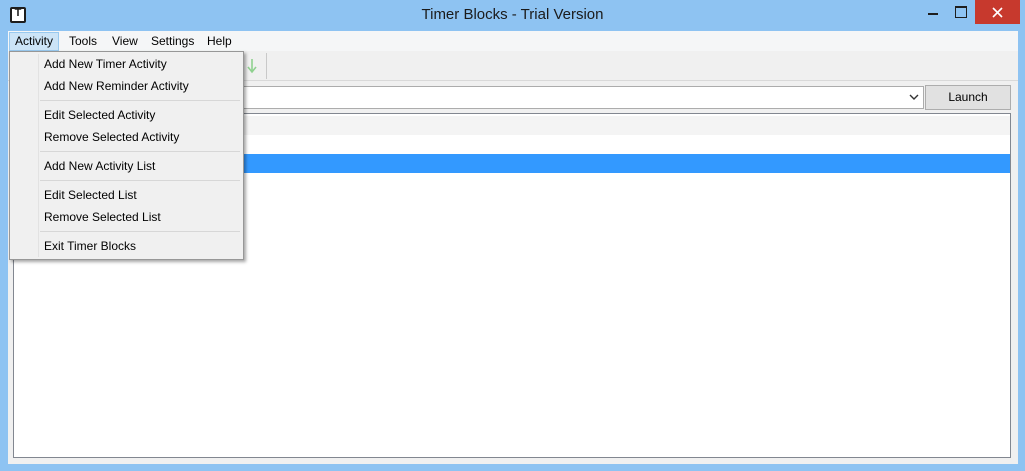 This screenshot has width=1025, height=471. Describe the element at coordinates (125, 41) in the screenshot. I see `menu-view: View` at that location.